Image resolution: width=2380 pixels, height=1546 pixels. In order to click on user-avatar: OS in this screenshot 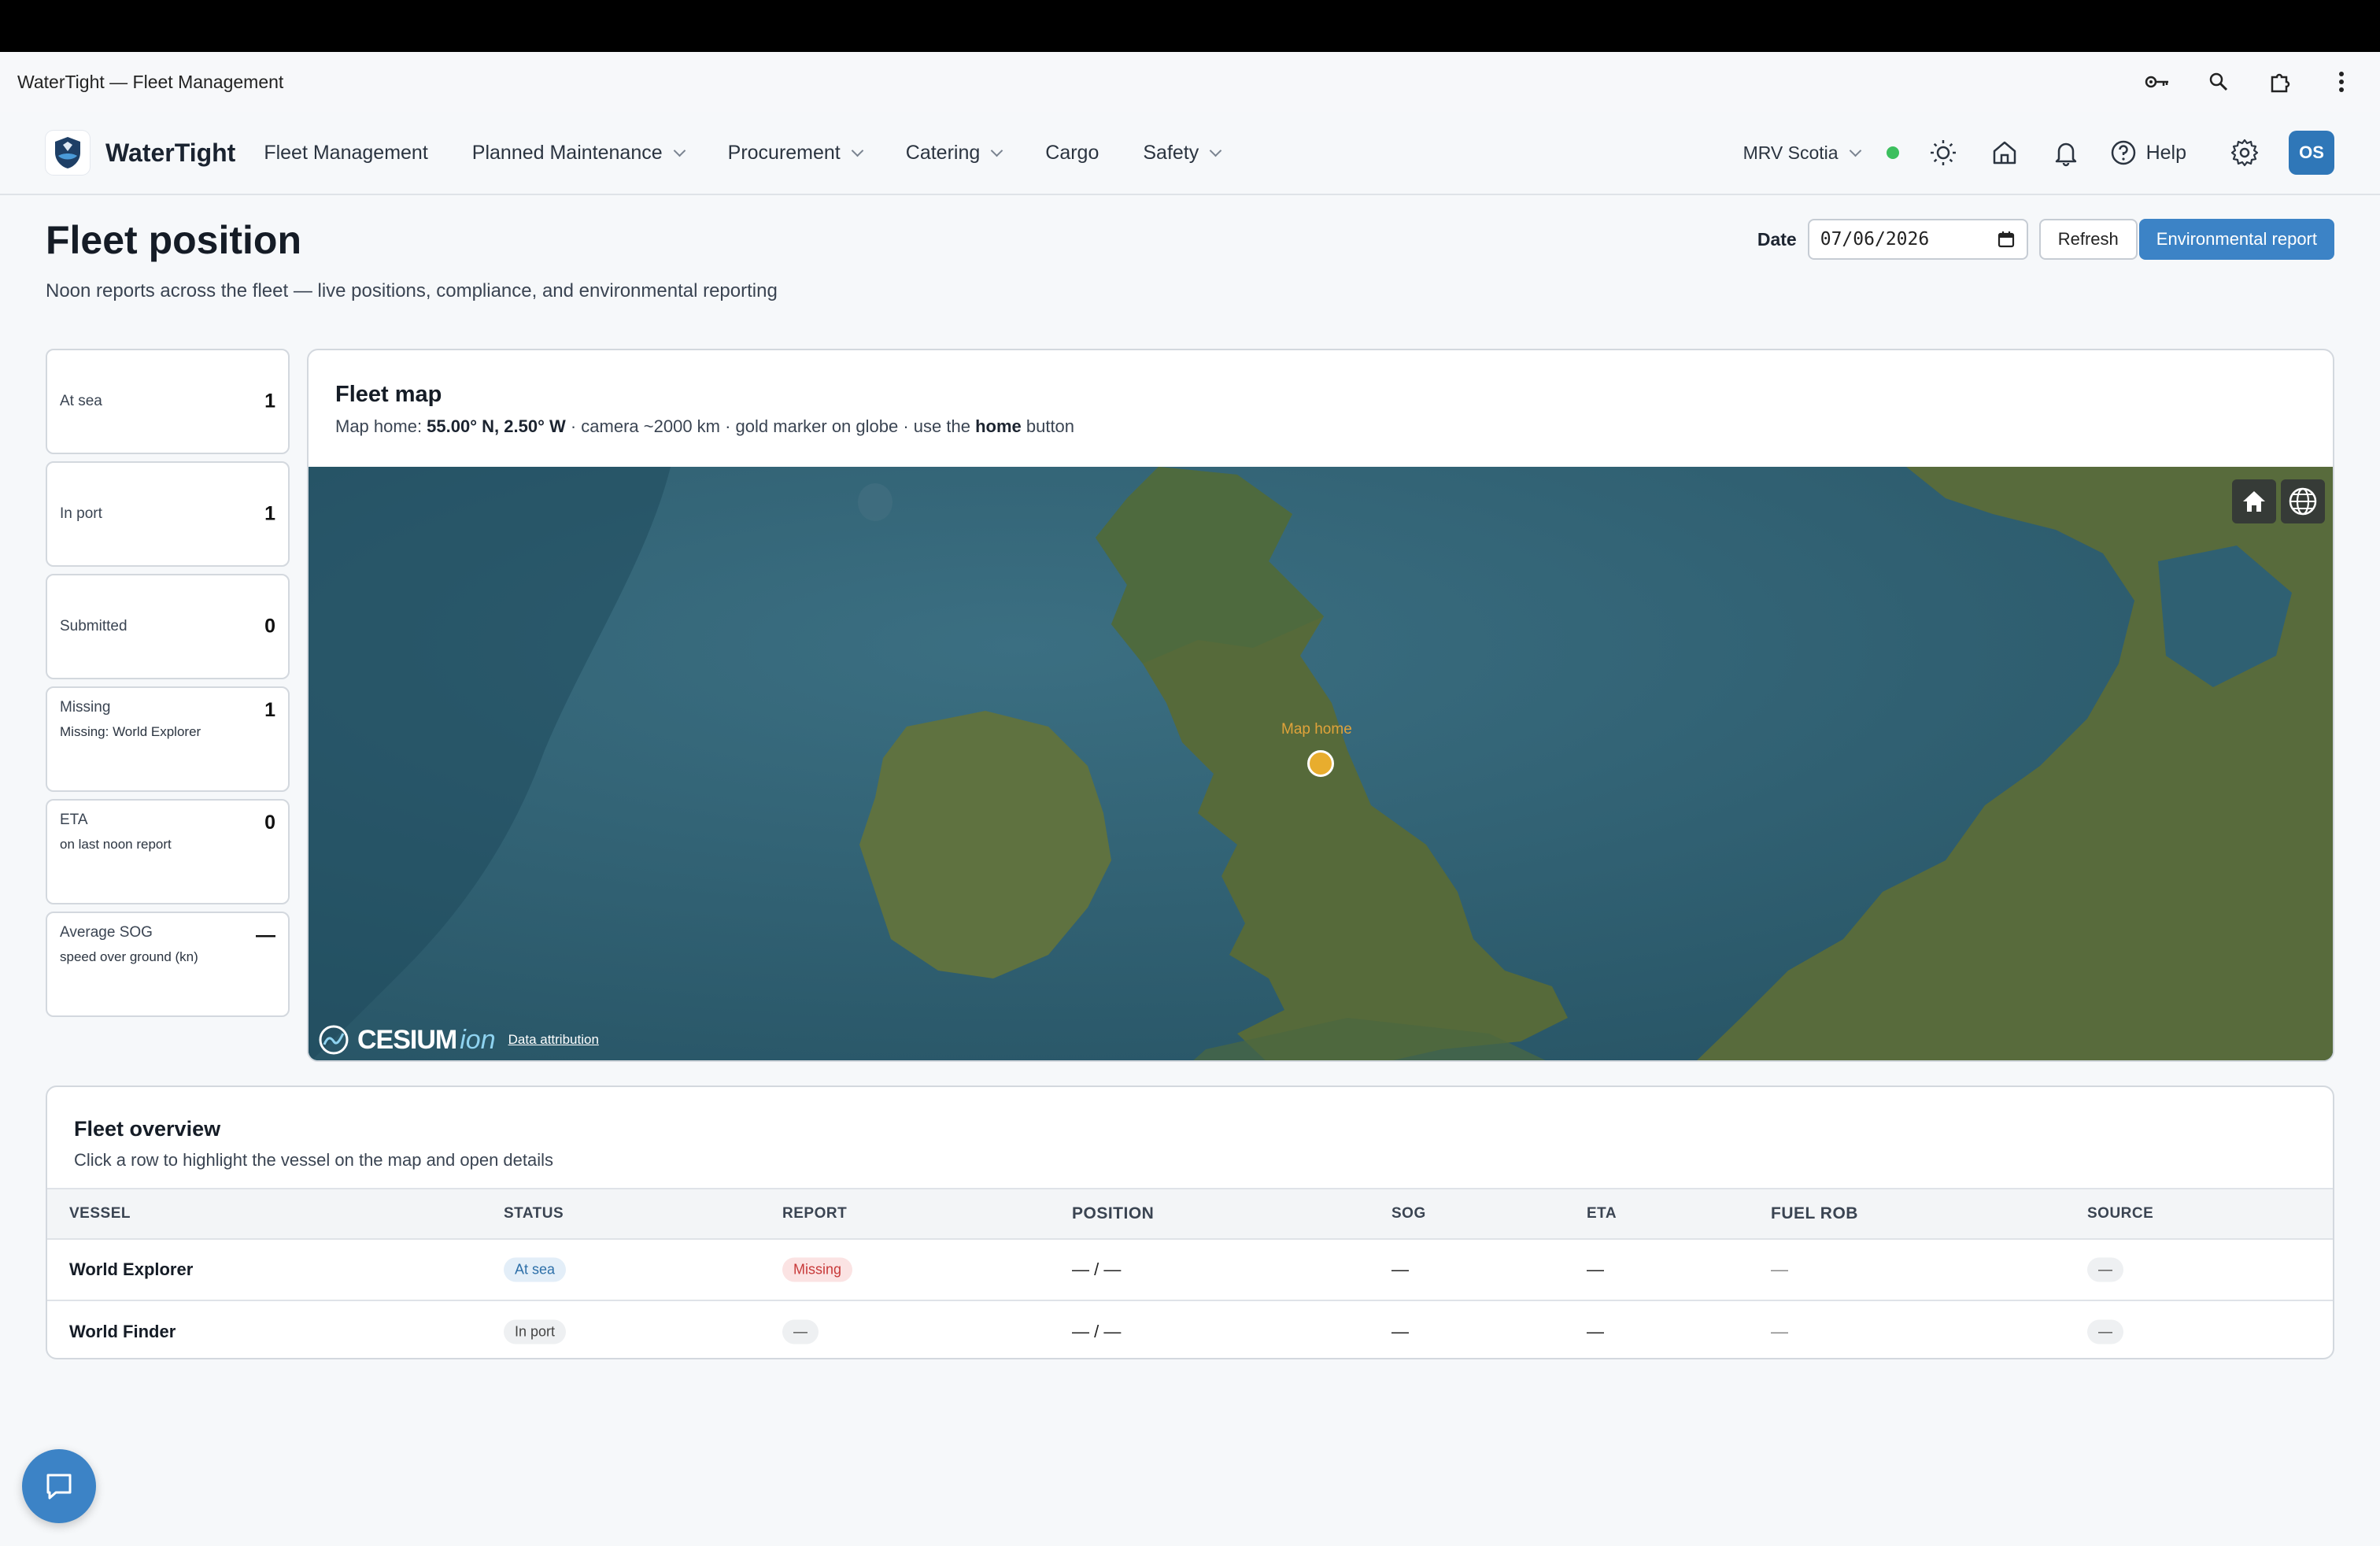, I will do `click(2311, 153)`.